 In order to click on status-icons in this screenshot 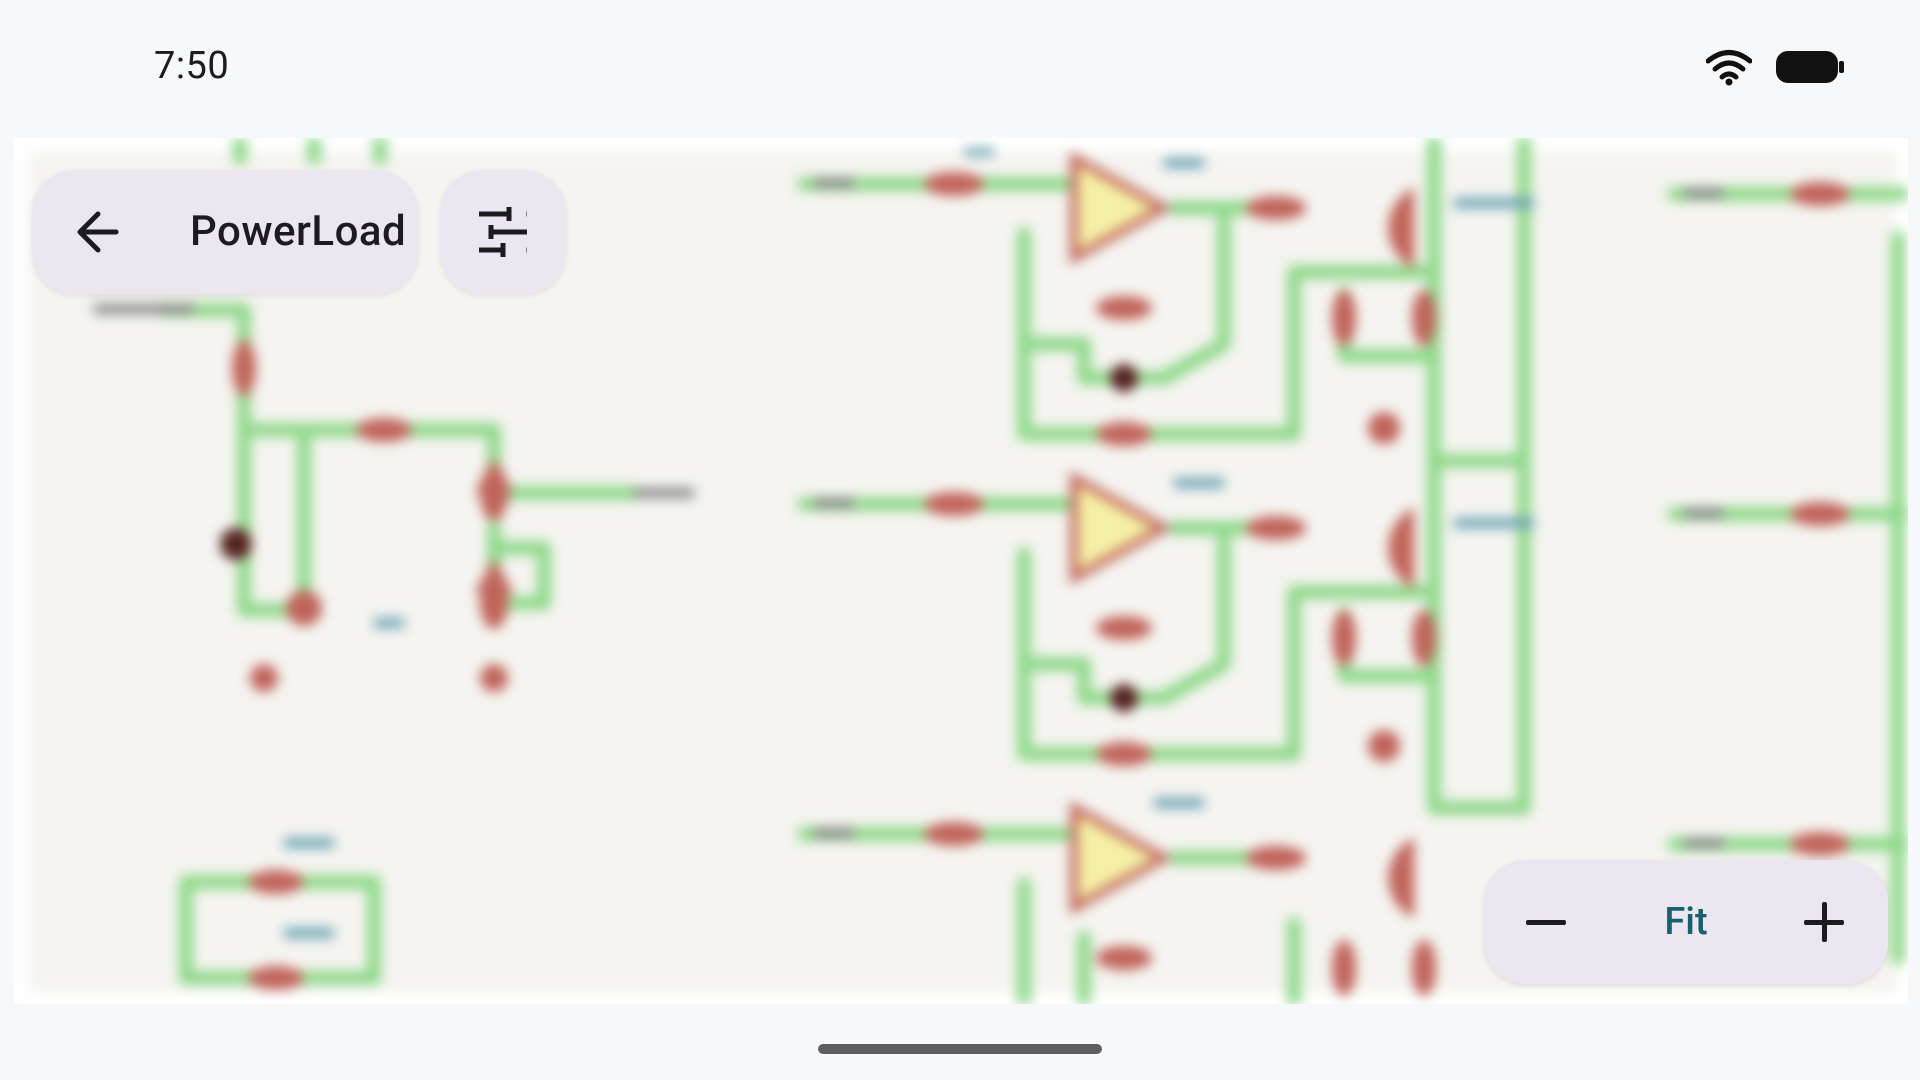, I will do `click(1776, 67)`.